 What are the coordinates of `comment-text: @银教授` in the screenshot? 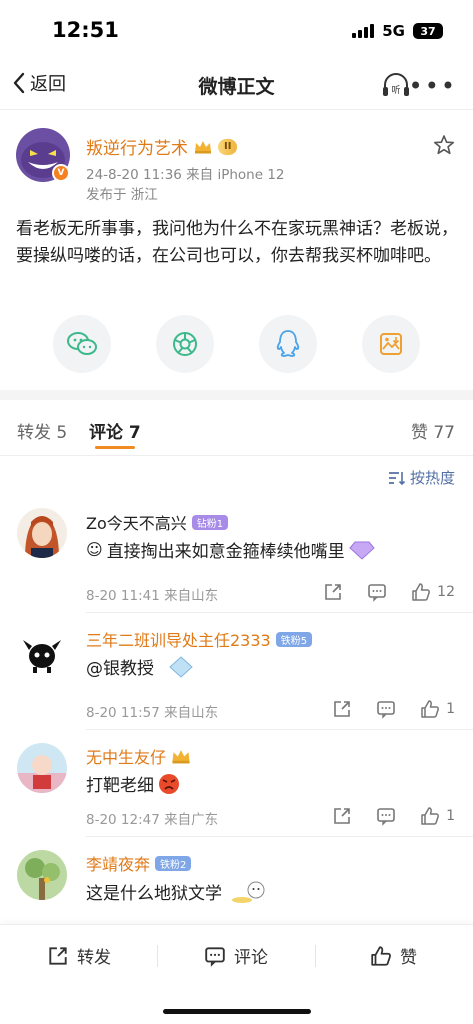 It's located at (140, 666).